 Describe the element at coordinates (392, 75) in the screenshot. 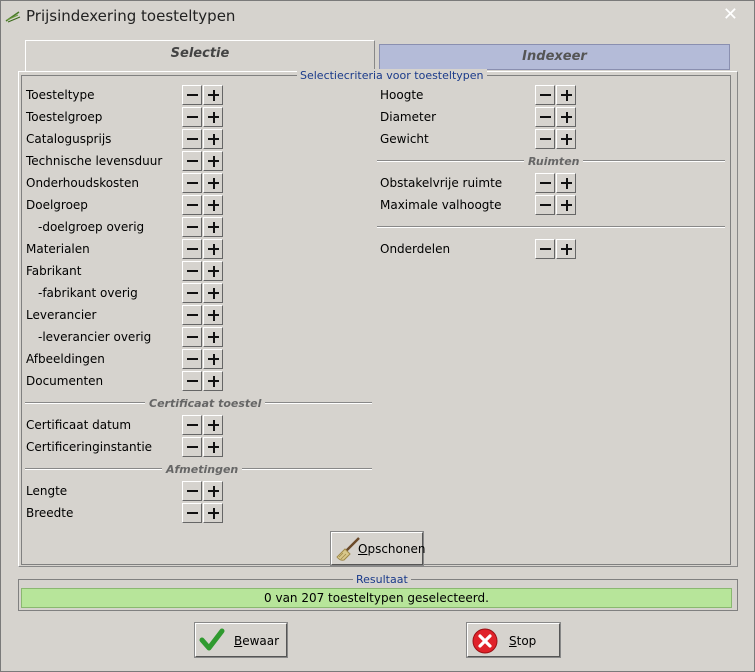

I see `group-title: Selectiecriteria voor toesteltypen` at that location.